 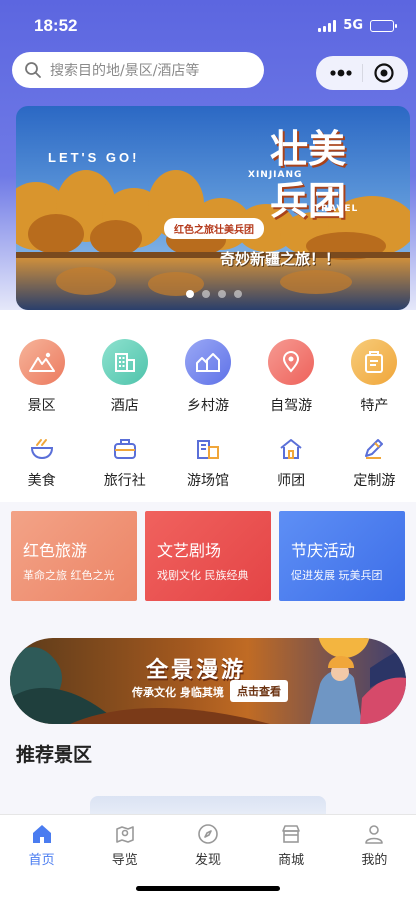 I want to click on tab-profile: 我的, so click(x=374, y=858).